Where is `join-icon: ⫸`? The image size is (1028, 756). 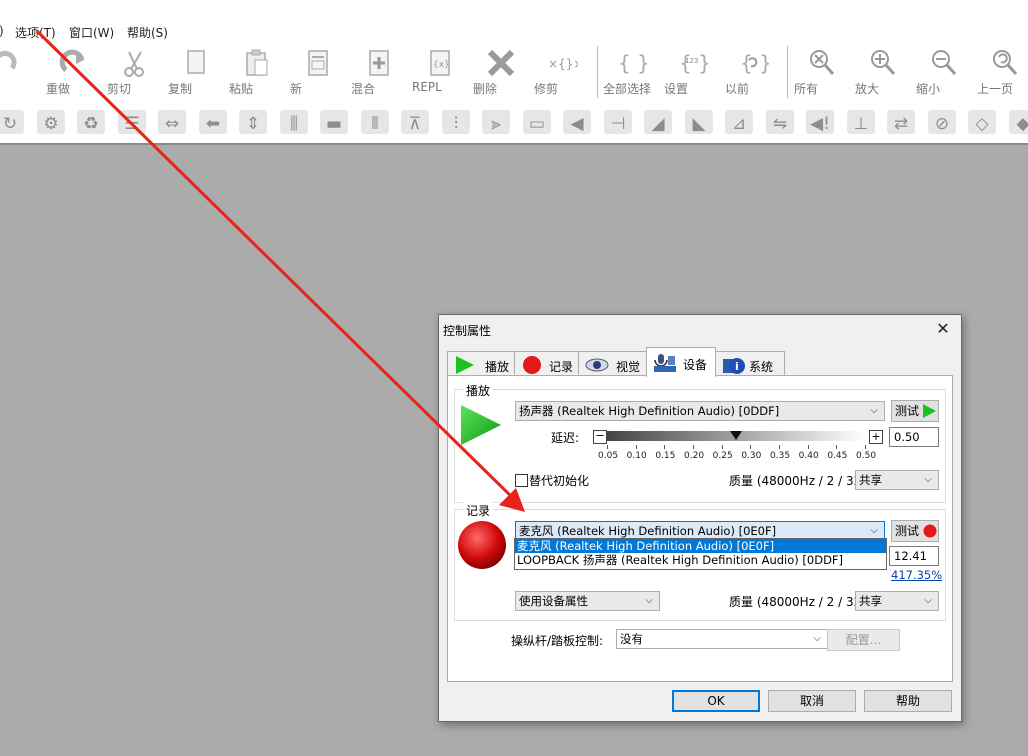 join-icon: ⫸ is located at coordinates (496, 122).